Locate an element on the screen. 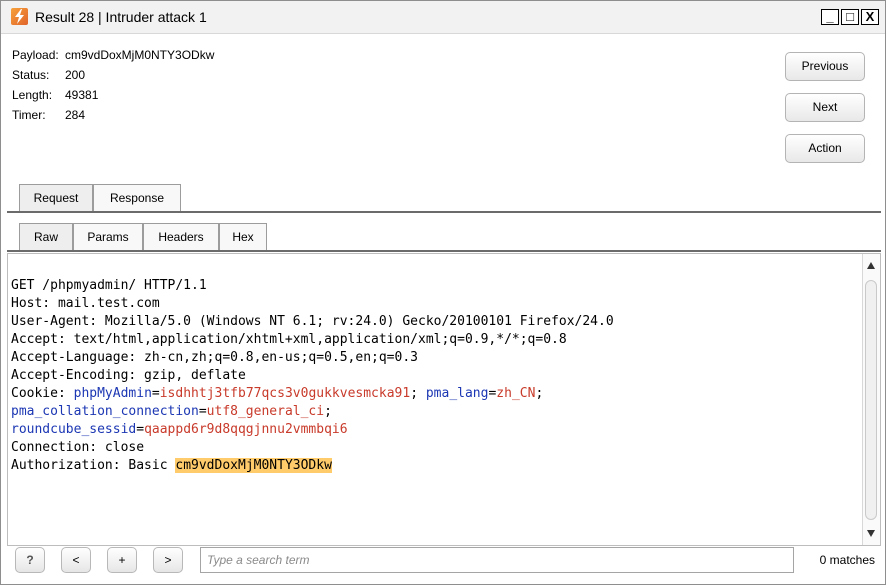  info-row-status: Status: 200 is located at coordinates (113, 75).